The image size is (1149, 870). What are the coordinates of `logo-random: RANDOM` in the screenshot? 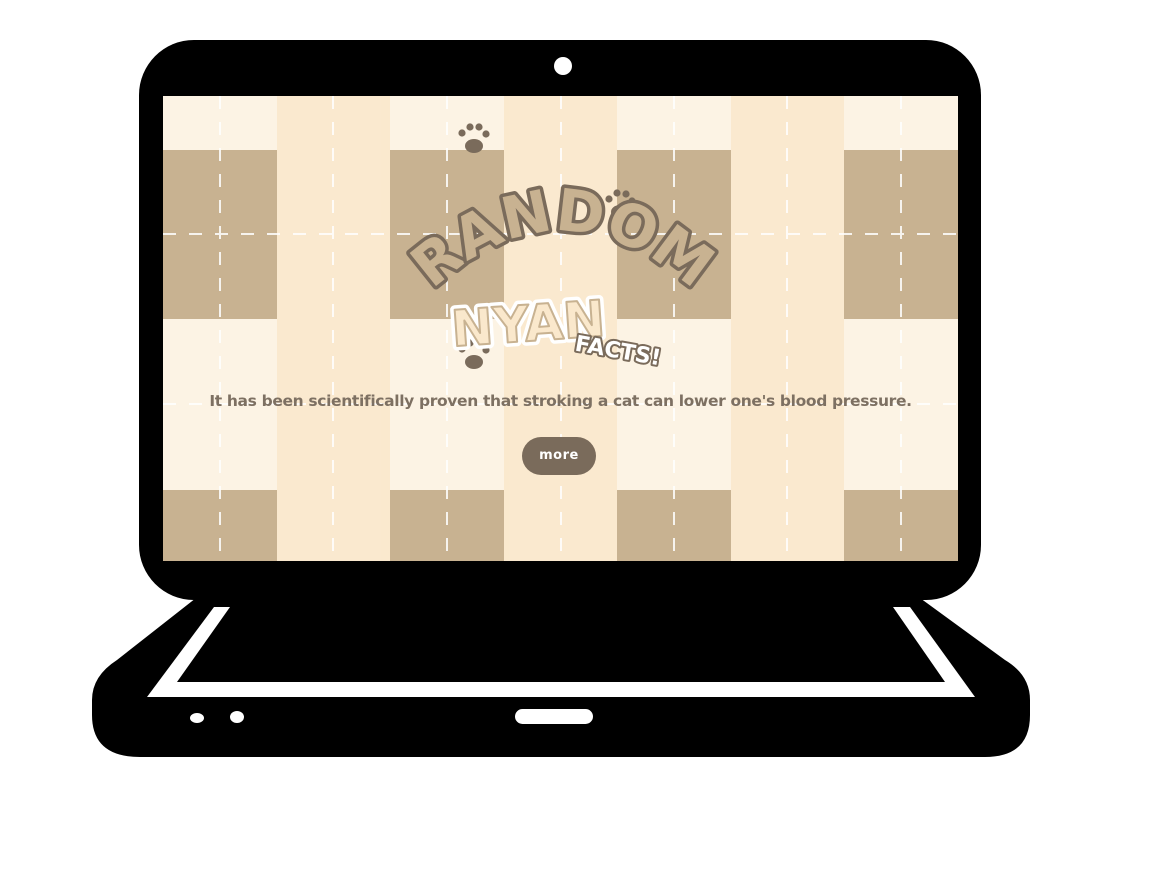 It's located at (562, 238).